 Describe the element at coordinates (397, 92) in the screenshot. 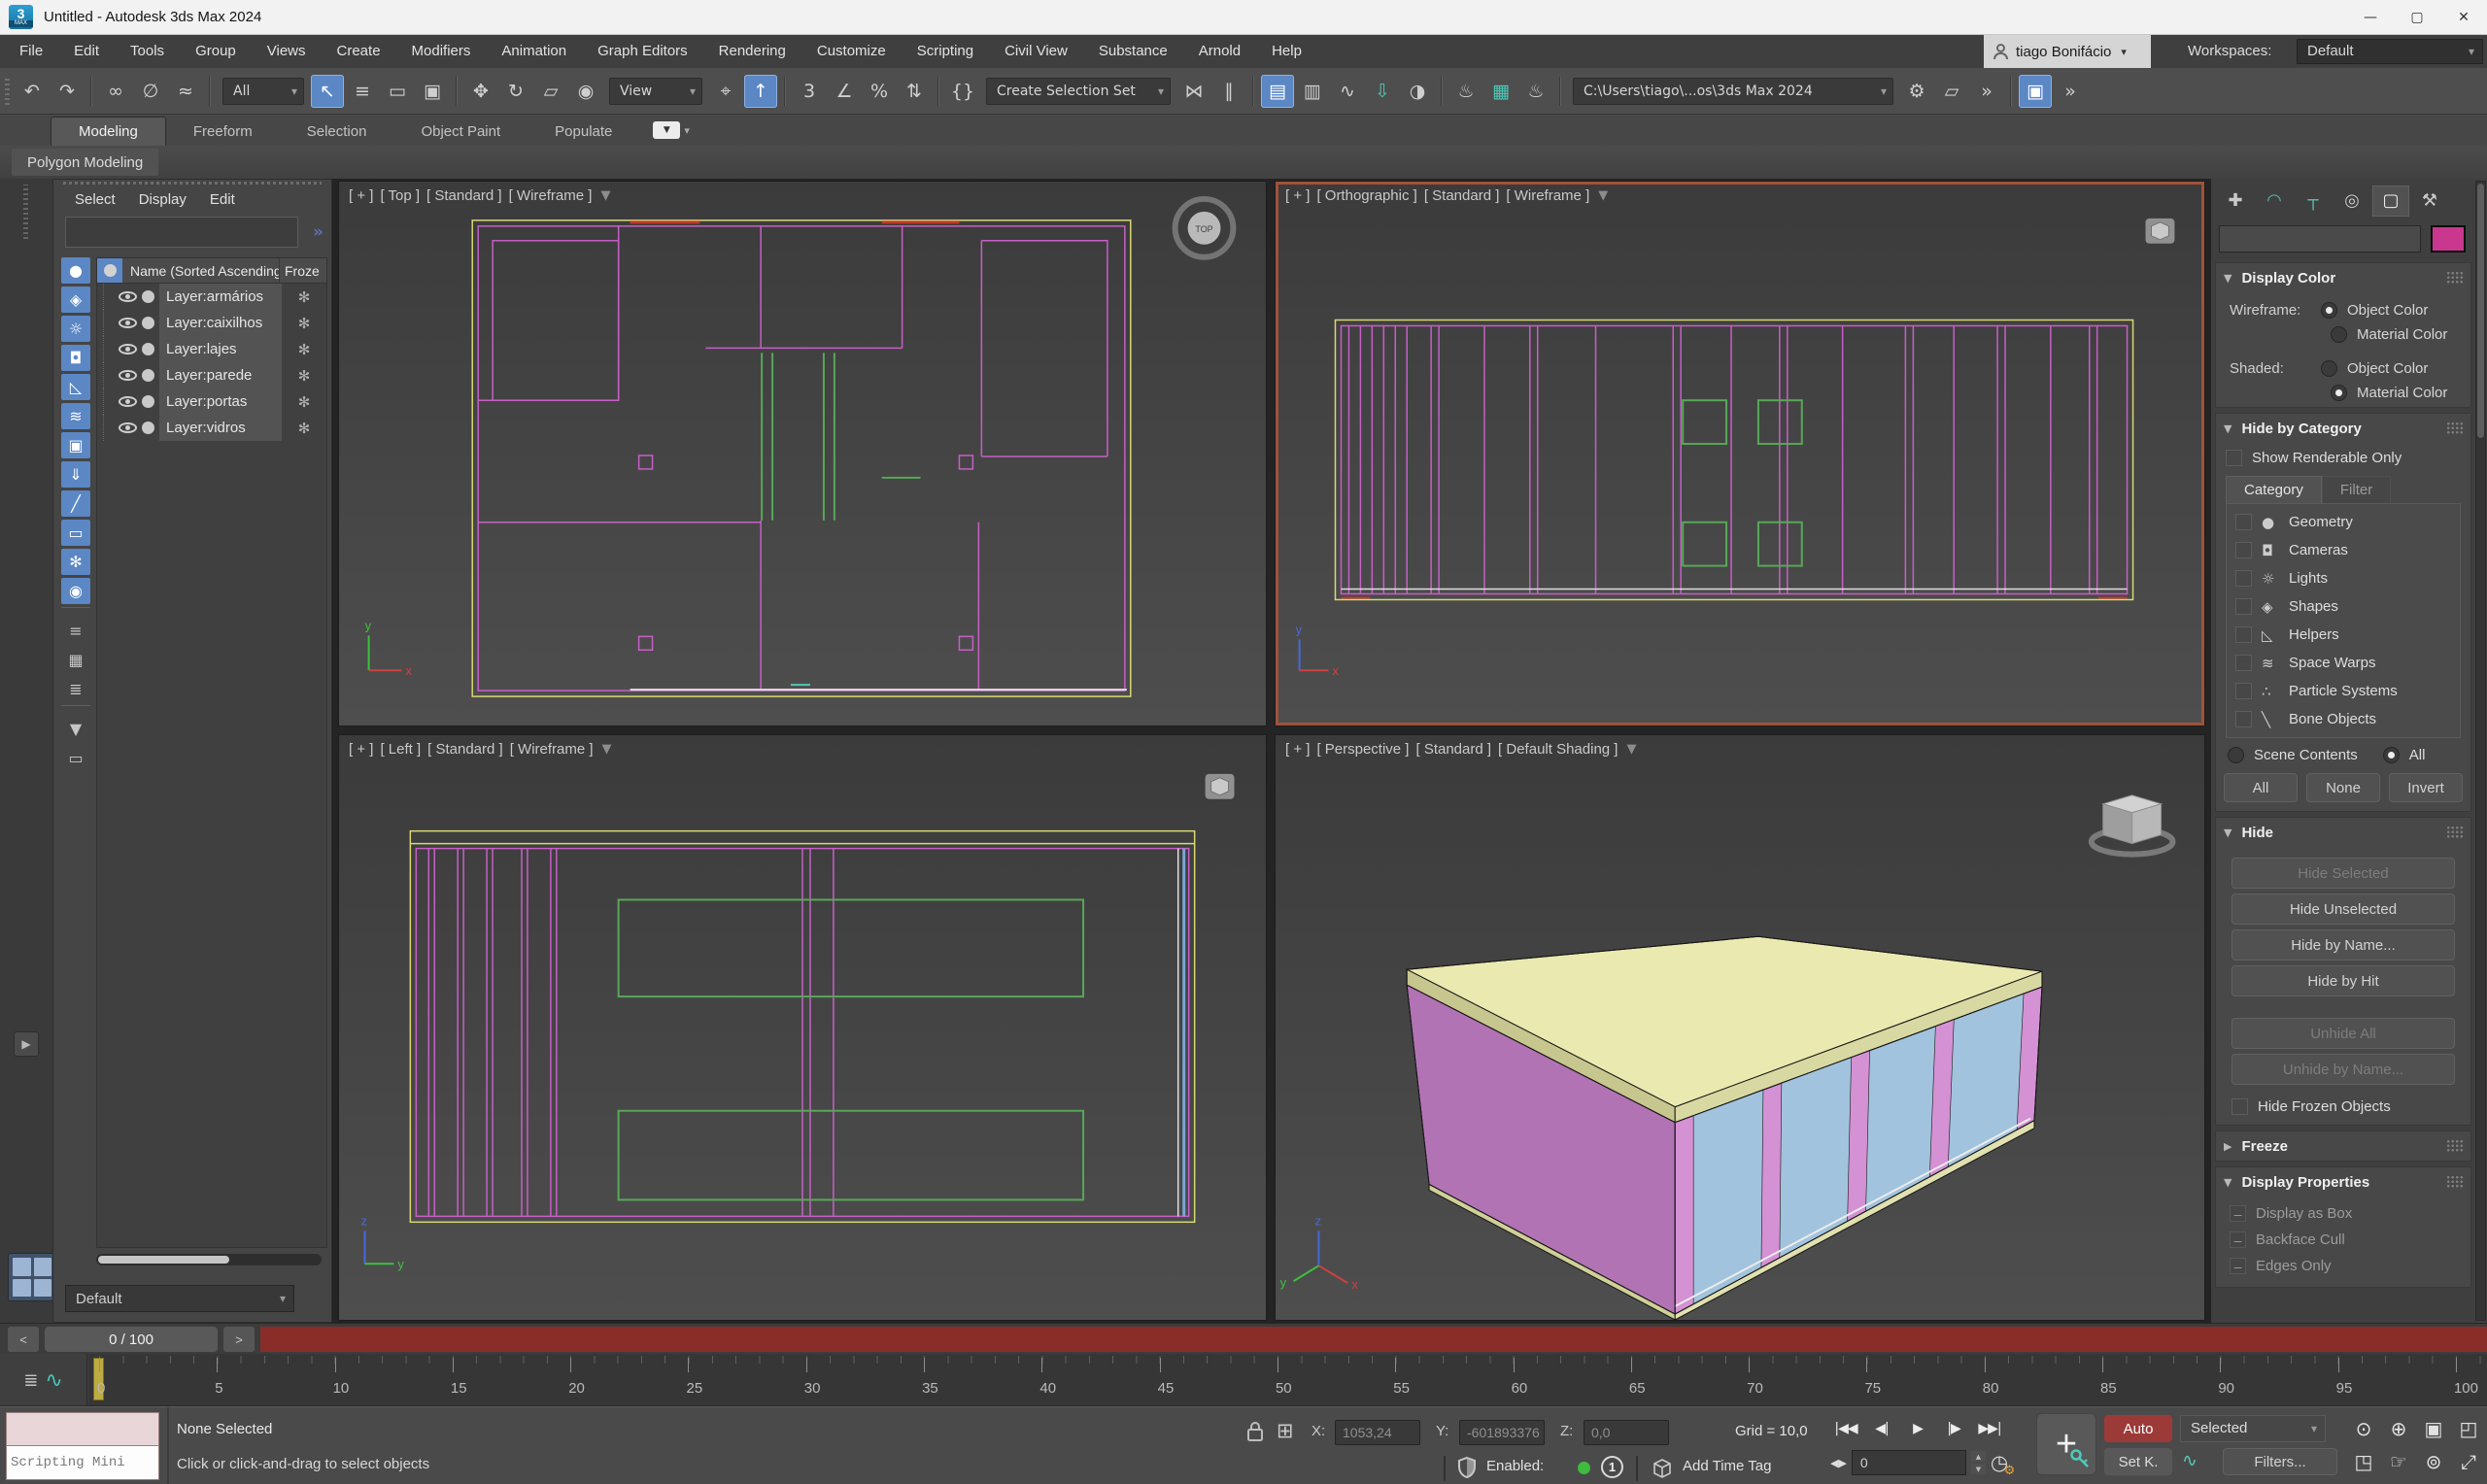

I see `rectangular-selection-region-icon: ▭` at that location.